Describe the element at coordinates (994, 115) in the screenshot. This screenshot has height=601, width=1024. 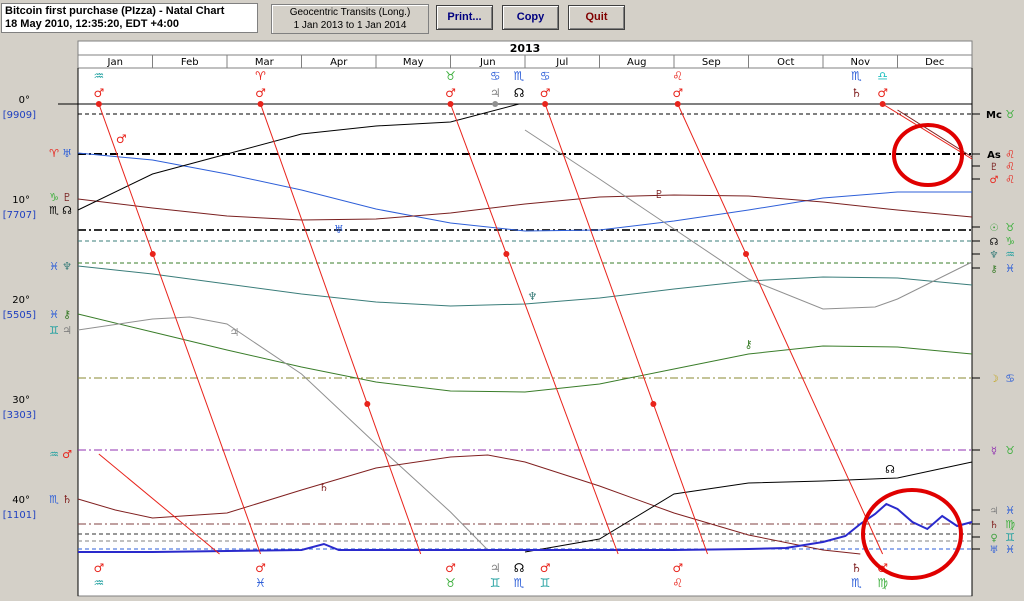
I see `right-planet-glyph: Mc` at that location.